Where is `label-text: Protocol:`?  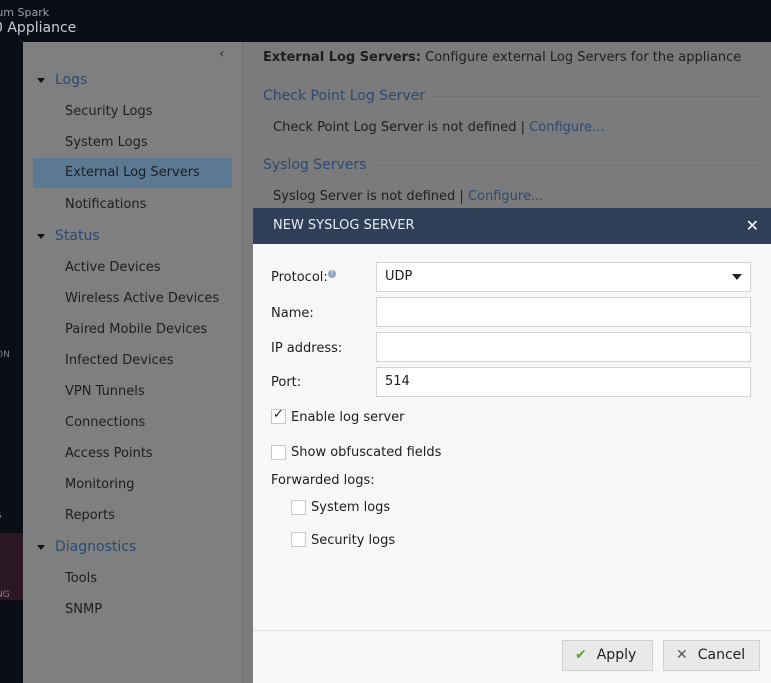 label-text: Protocol: is located at coordinates (299, 277).